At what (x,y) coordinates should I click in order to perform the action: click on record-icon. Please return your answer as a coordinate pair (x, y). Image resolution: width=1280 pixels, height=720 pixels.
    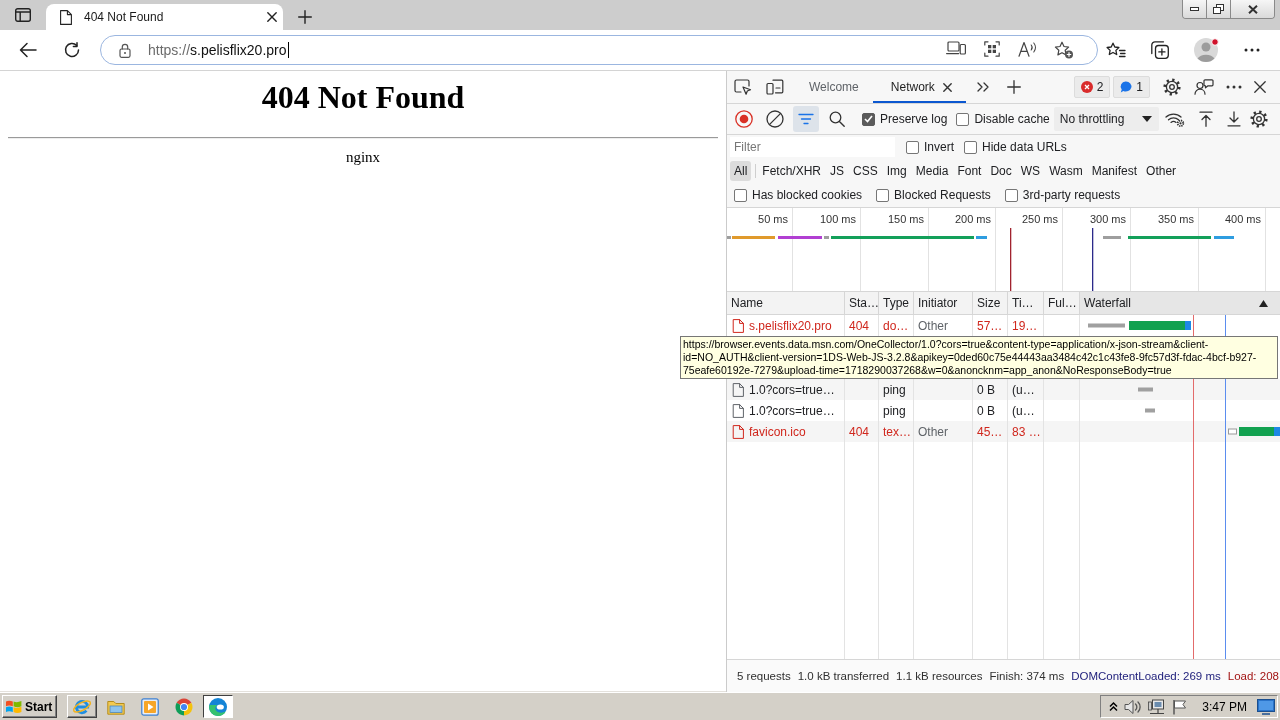
    Looking at the image, I should click on (744, 119).